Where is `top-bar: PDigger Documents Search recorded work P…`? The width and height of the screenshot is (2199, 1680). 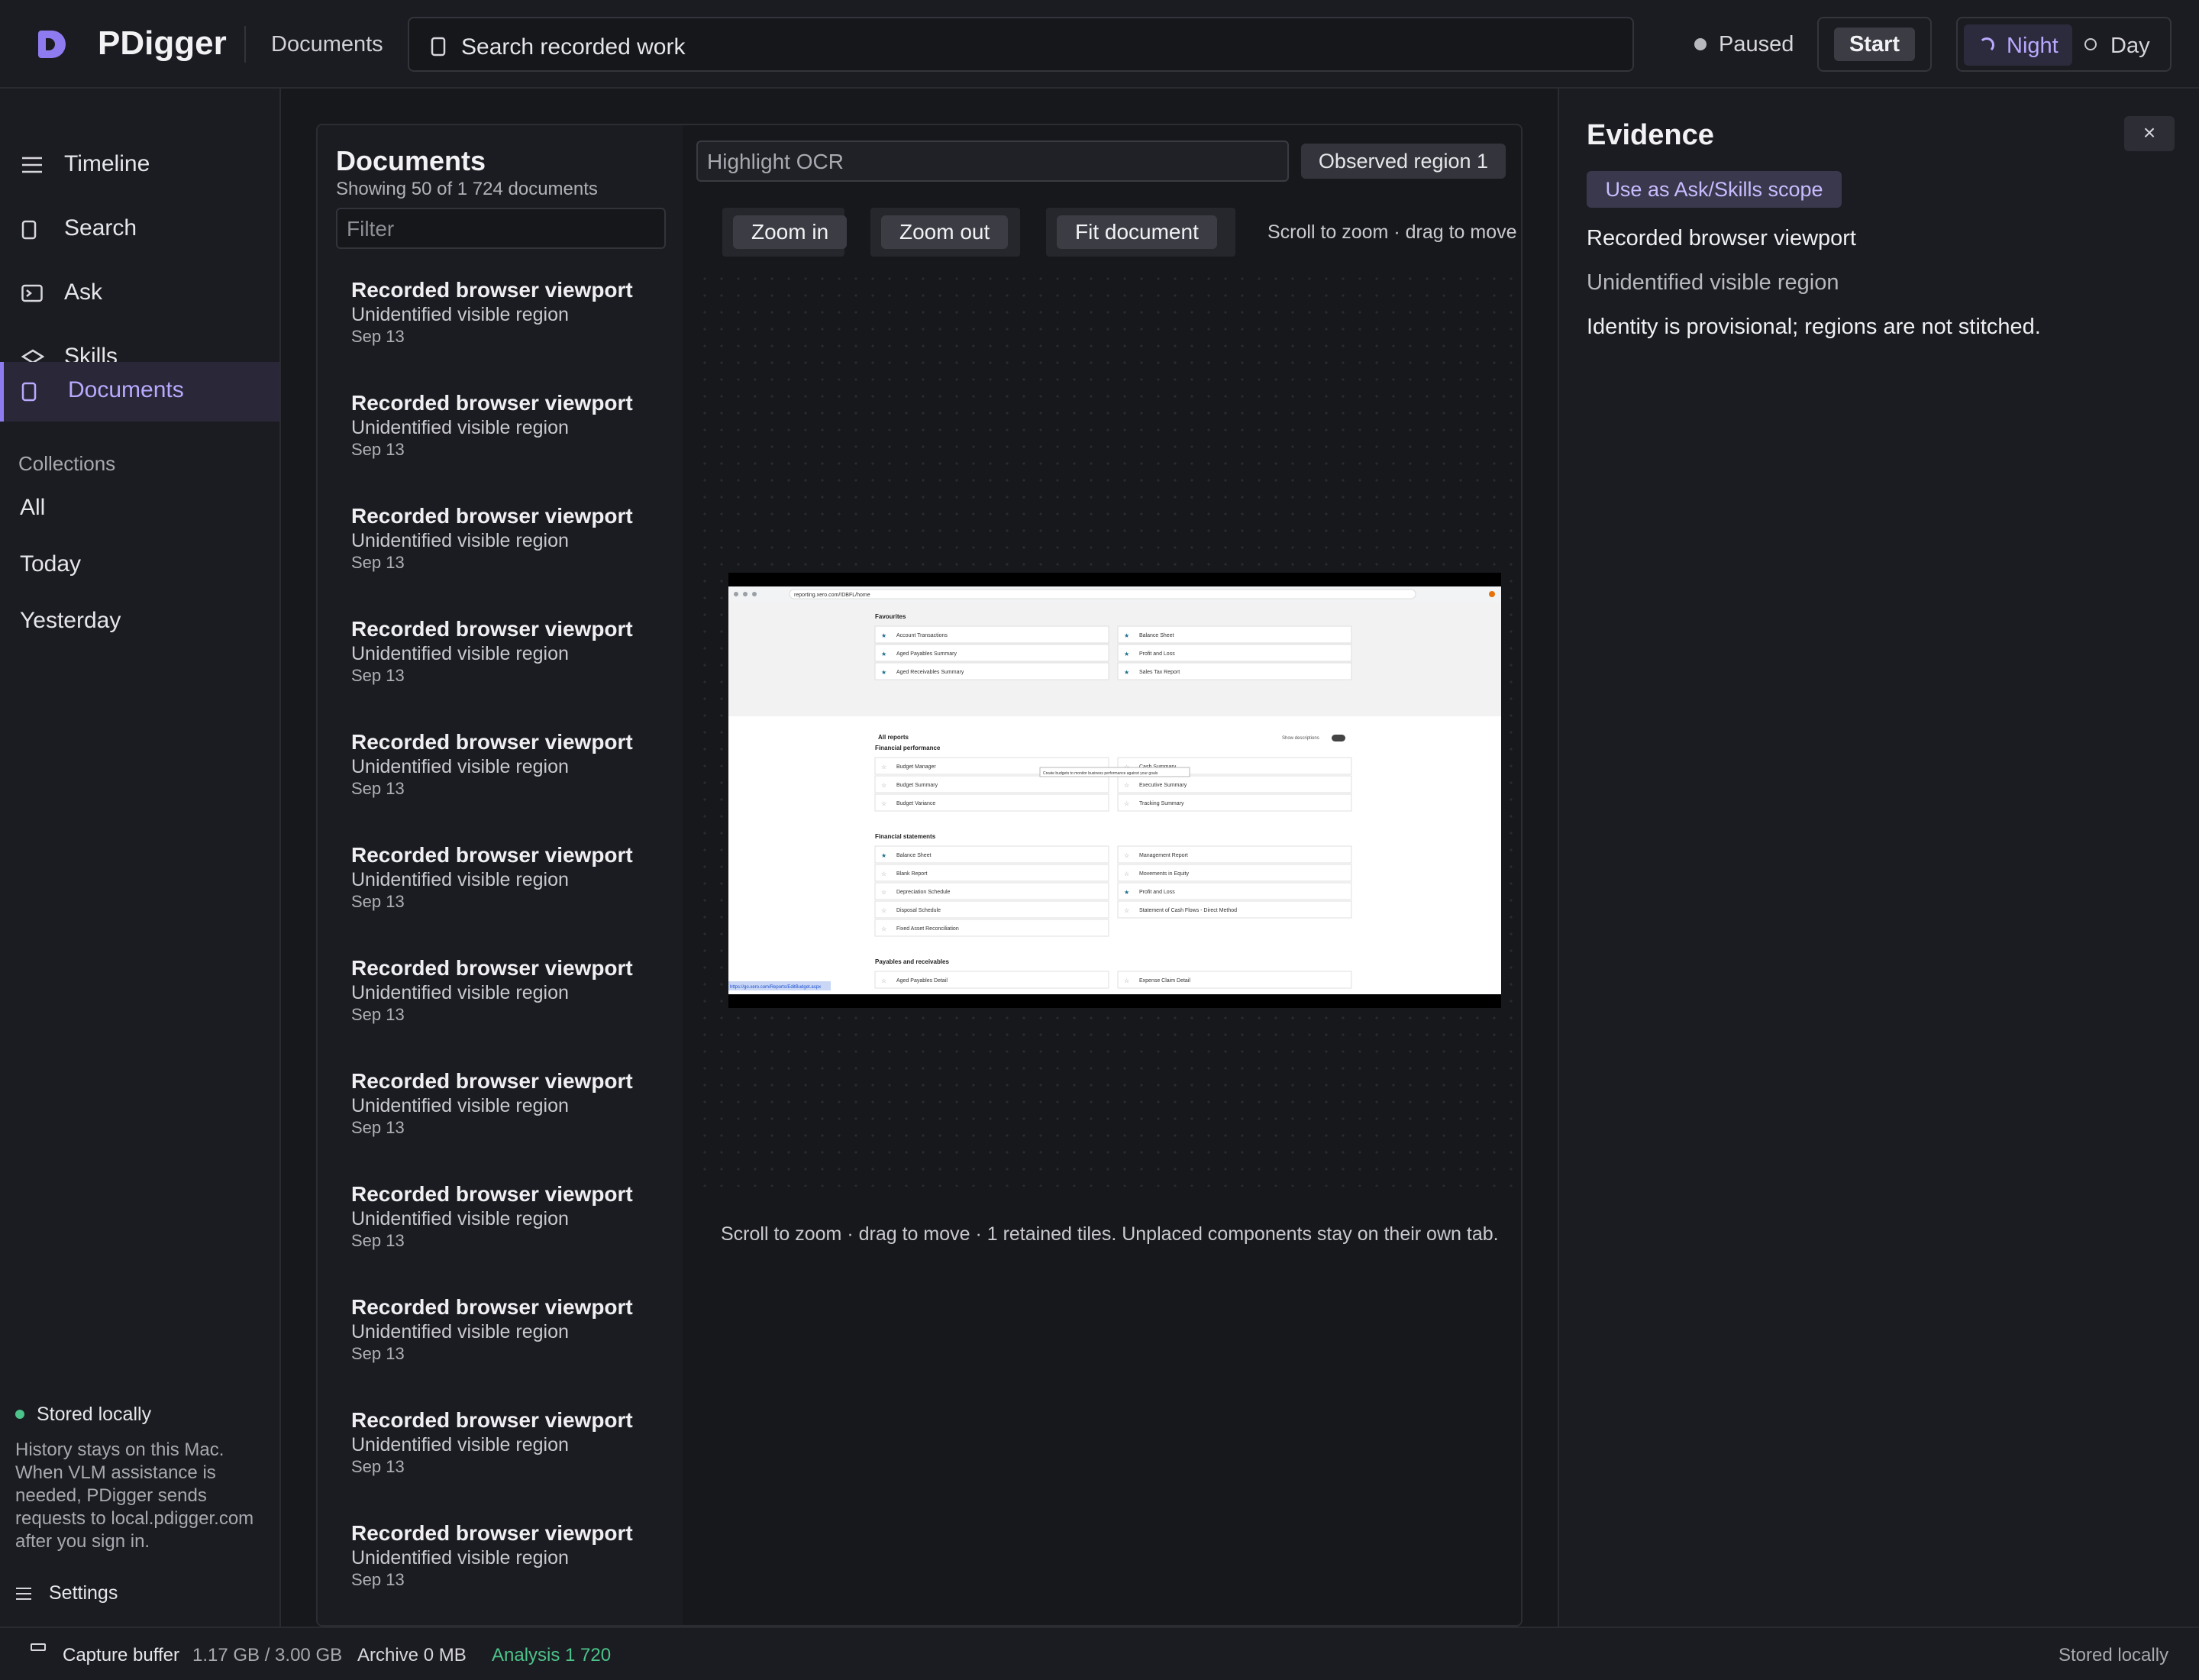 top-bar: PDigger Documents Search recorded work P… is located at coordinates (1100, 44).